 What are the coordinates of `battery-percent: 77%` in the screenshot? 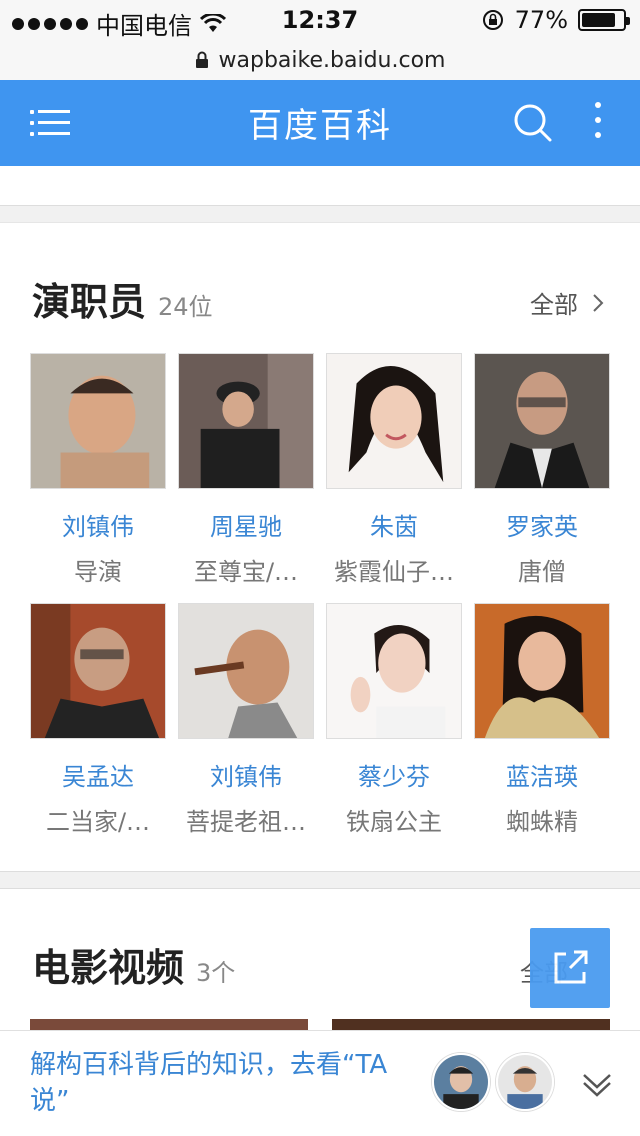 It's located at (541, 20).